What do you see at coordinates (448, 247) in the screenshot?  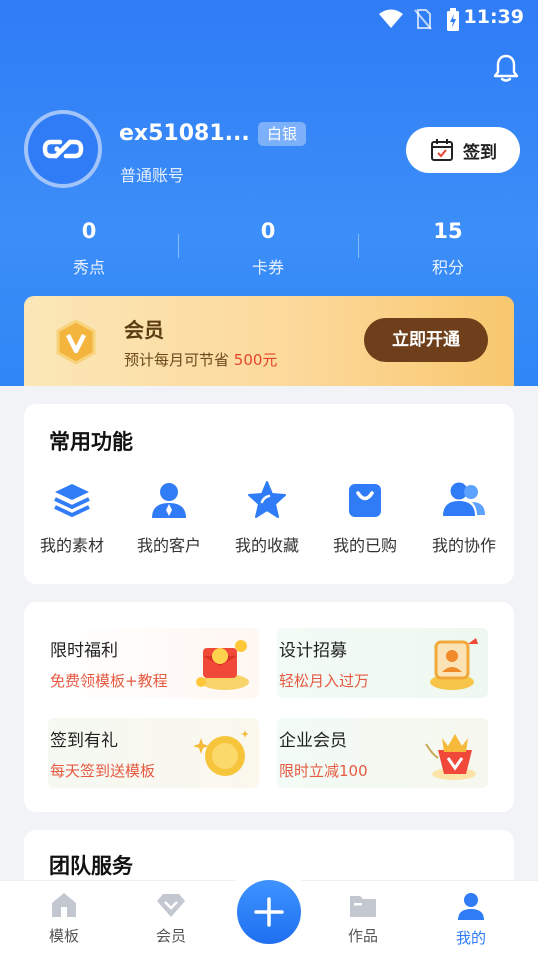 I see `stat-points: 15 积分` at bounding box center [448, 247].